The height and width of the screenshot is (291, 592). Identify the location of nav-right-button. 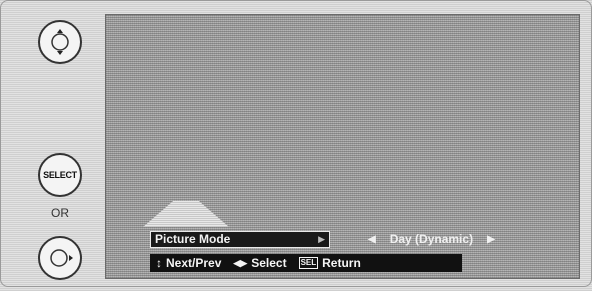
(60, 258).